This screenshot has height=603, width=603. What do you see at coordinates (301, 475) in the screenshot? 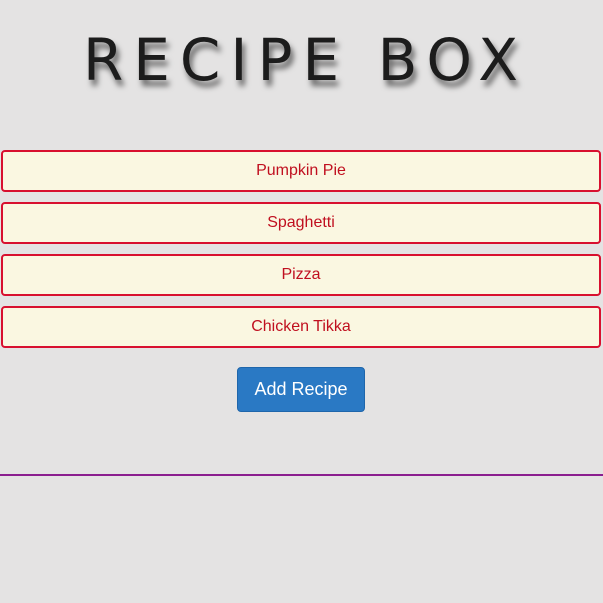
I see `divider` at bounding box center [301, 475].